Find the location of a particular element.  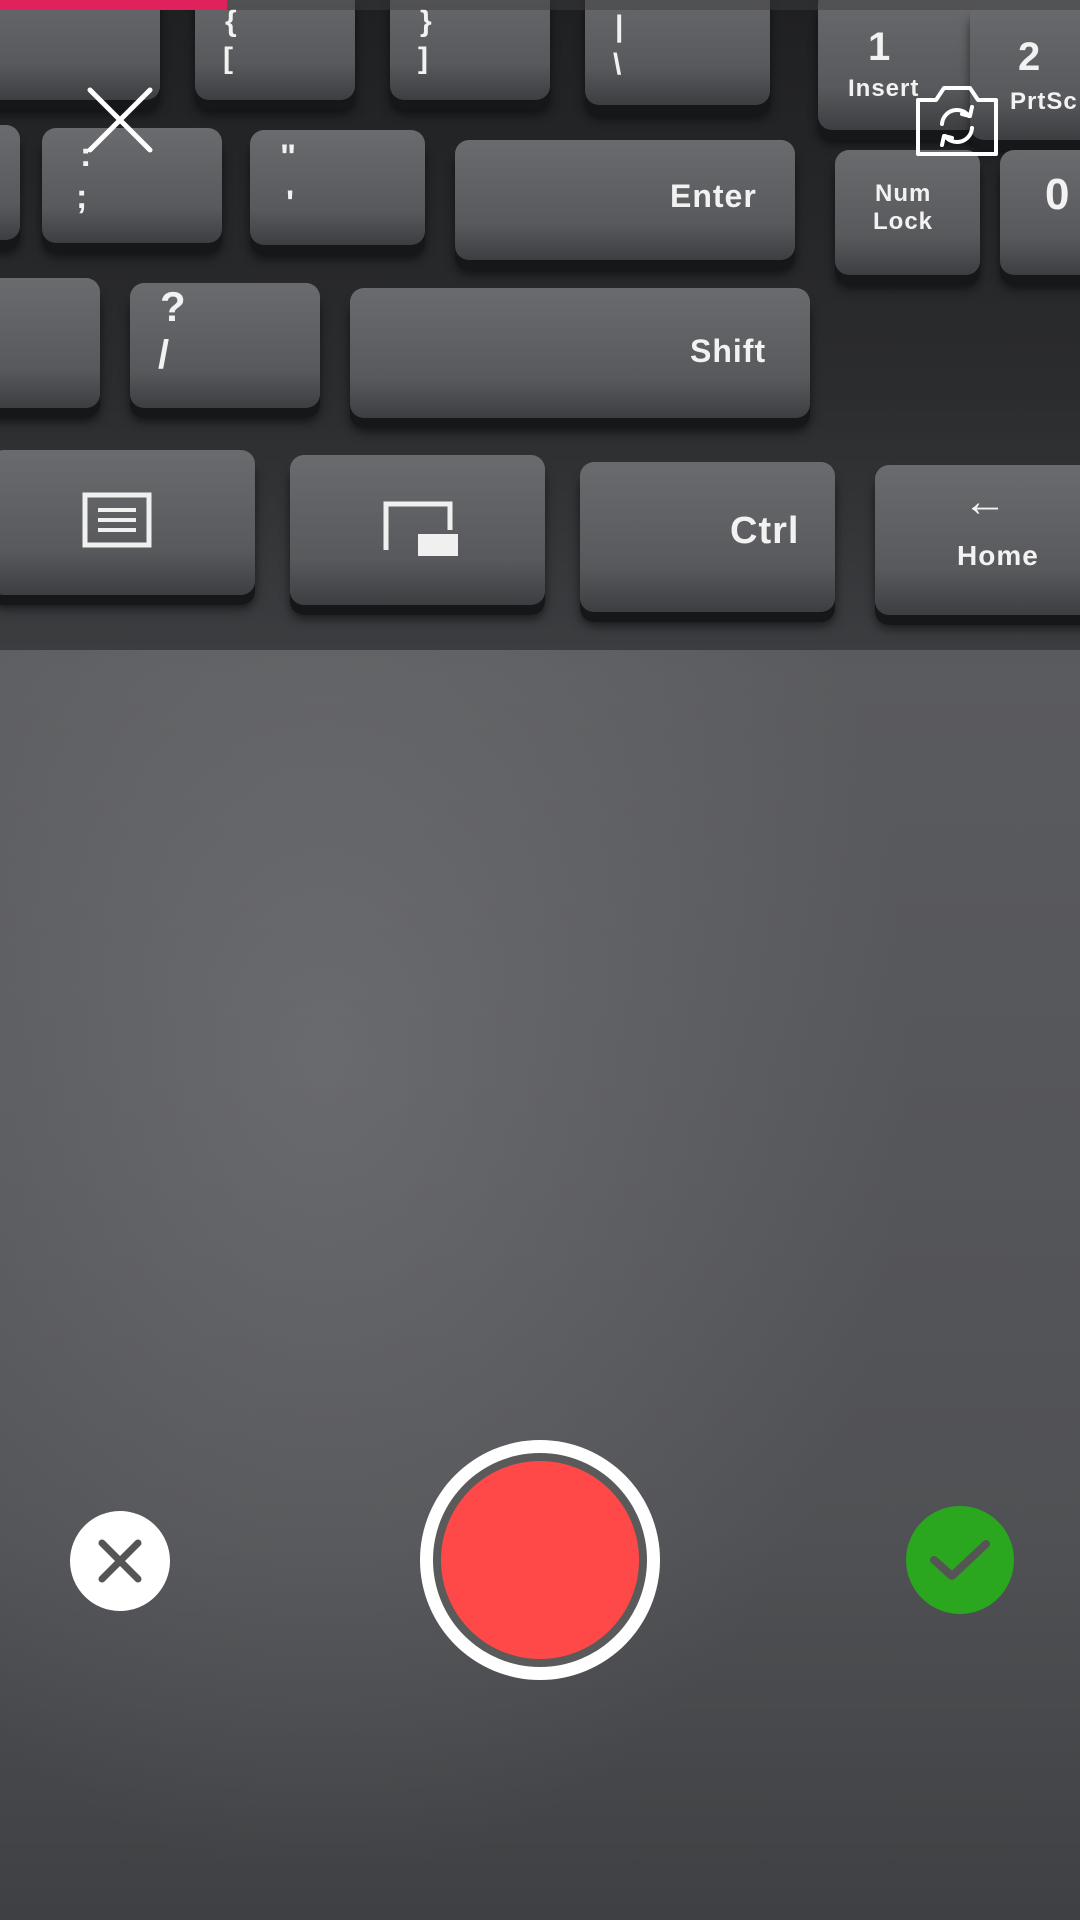

key-quote: " ' is located at coordinates (337, 187).